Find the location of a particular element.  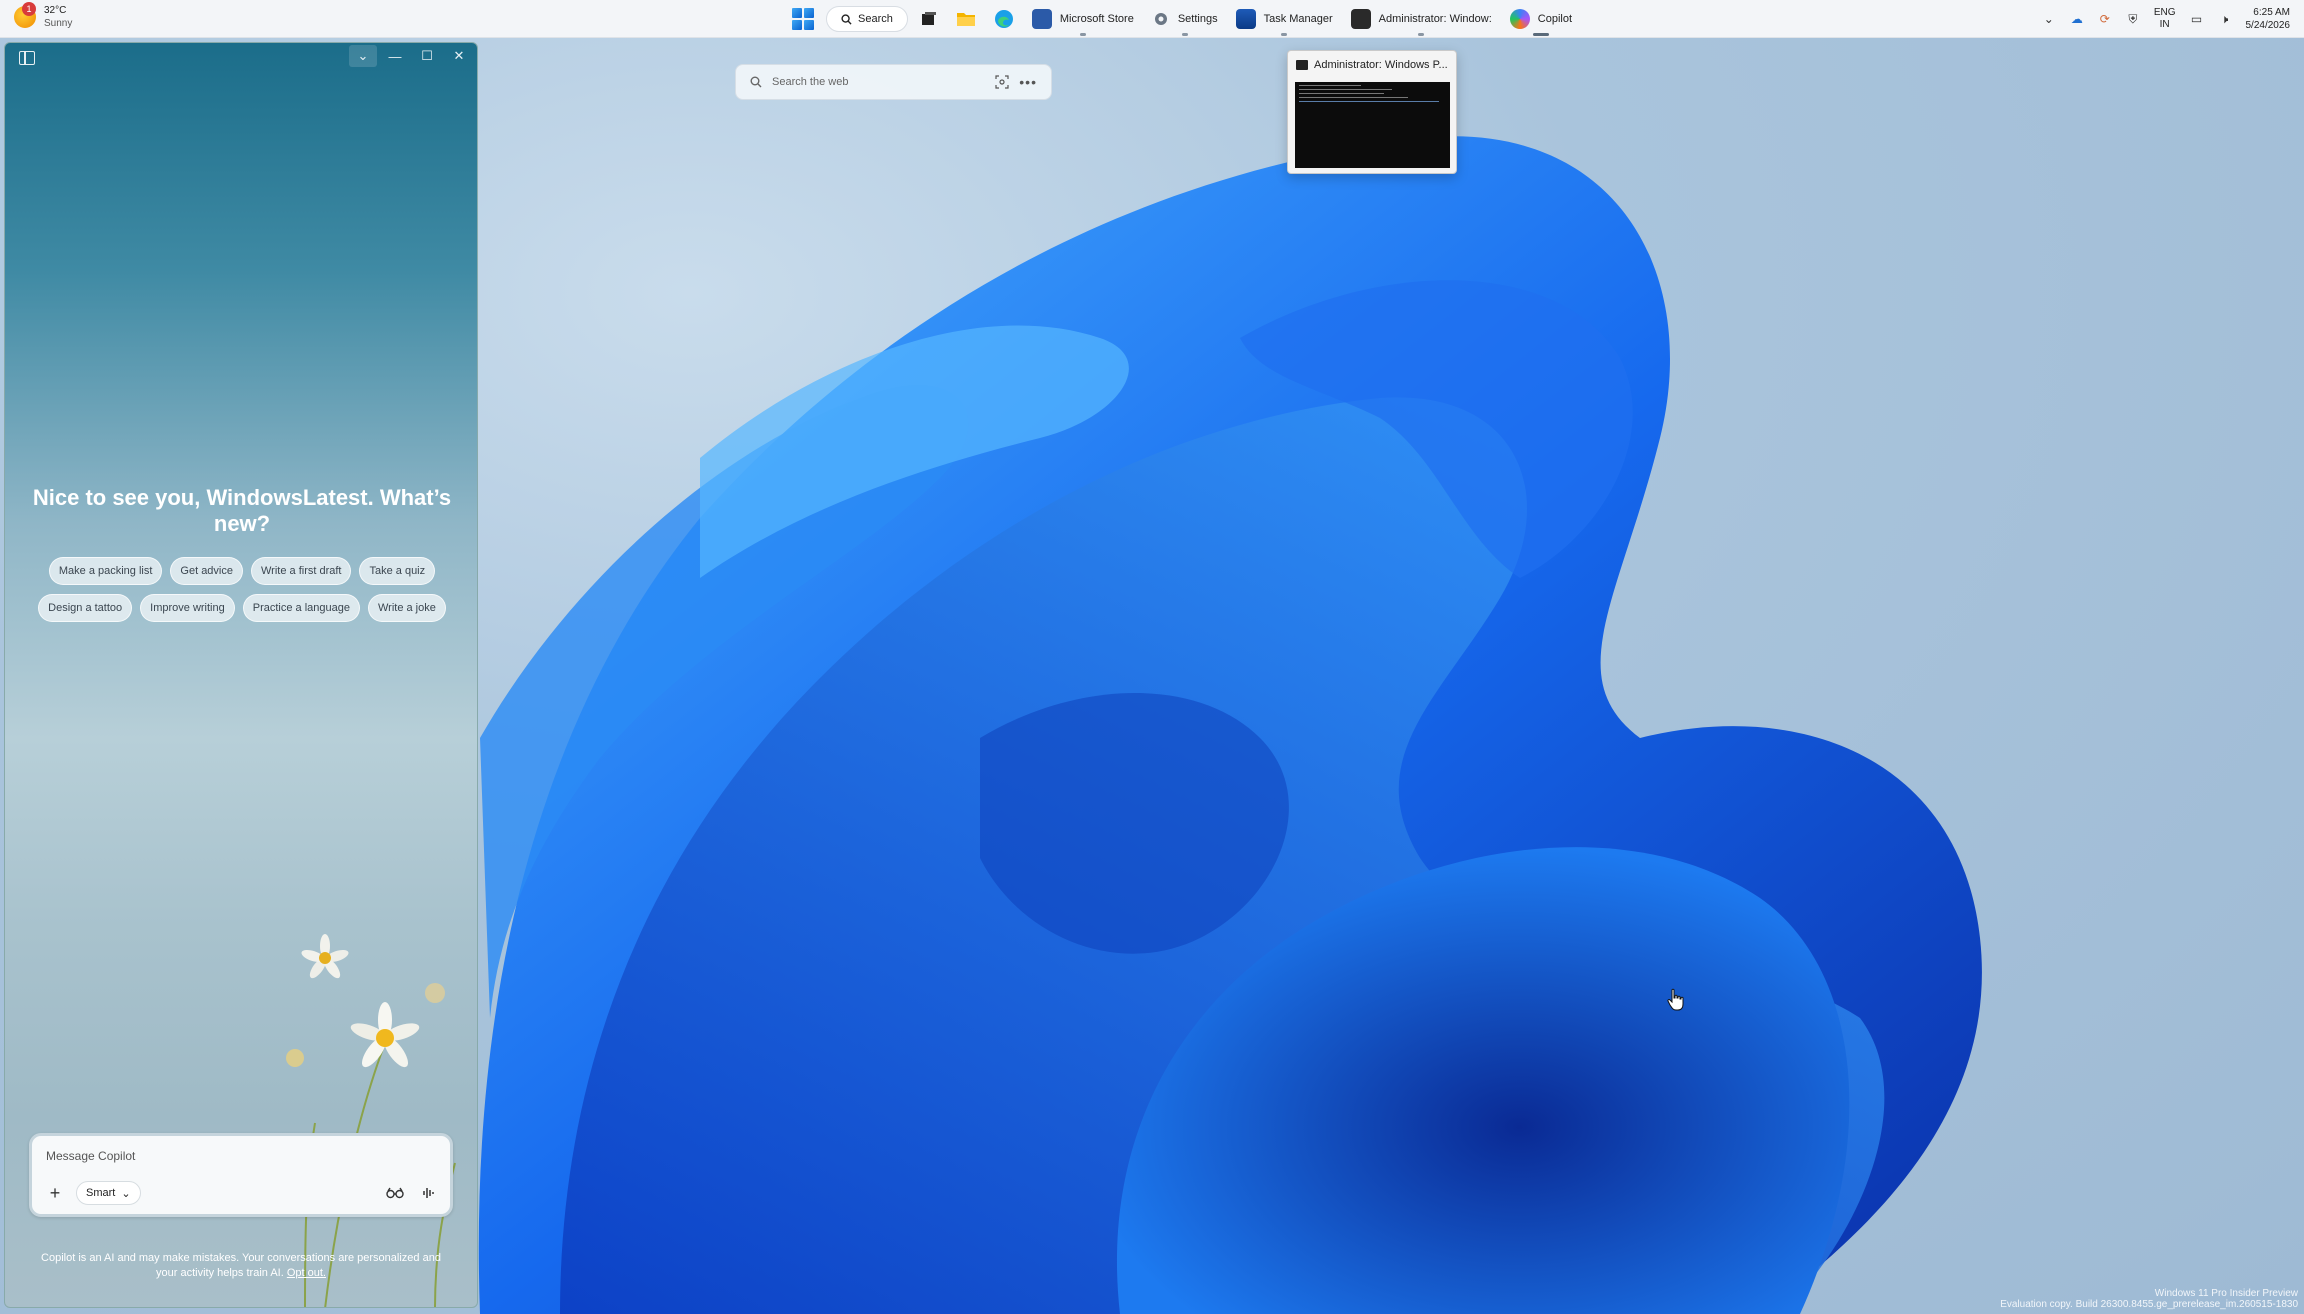

gear-icon is located at coordinates (1160, 19).